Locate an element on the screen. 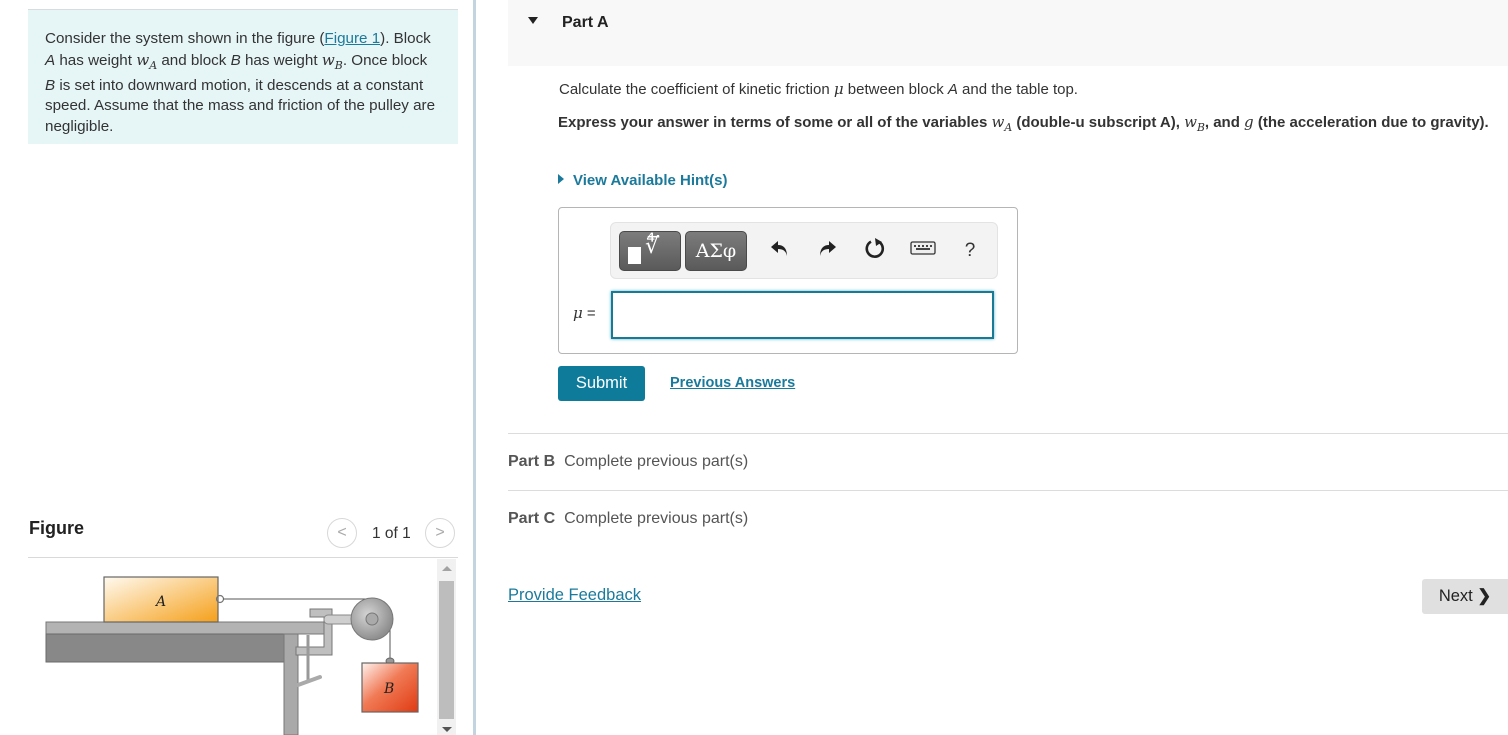 This screenshot has width=1508, height=735. next-button: Next ❯ is located at coordinates (1465, 596).